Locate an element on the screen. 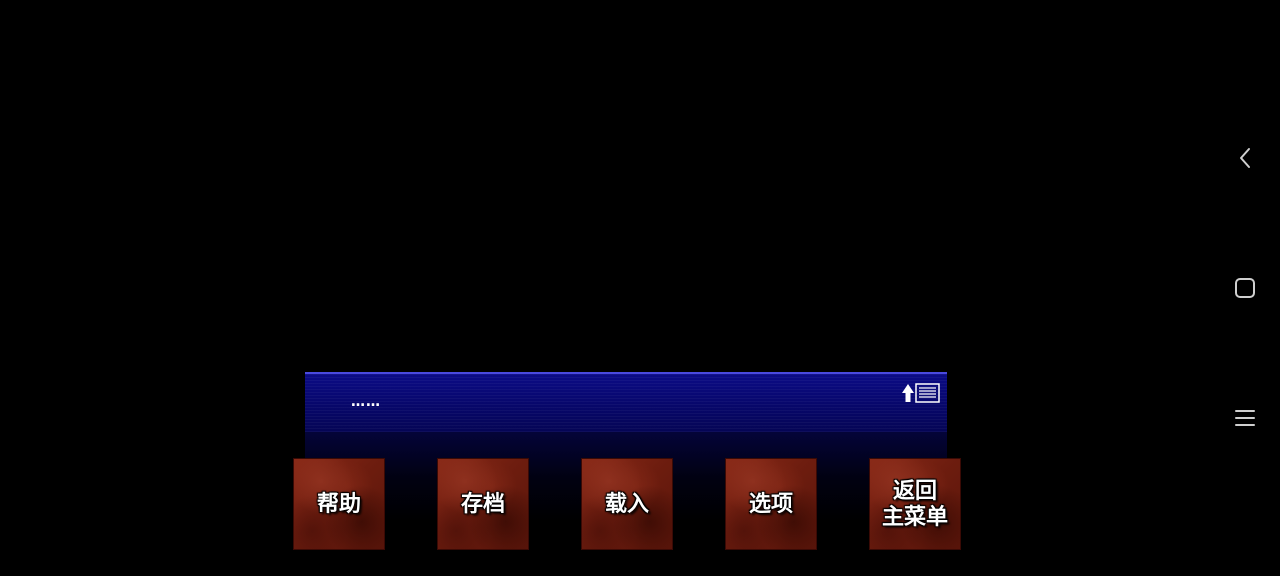 Image resolution: width=1280 pixels, height=576 pixels. load-button: 载入 is located at coordinates (627, 504).